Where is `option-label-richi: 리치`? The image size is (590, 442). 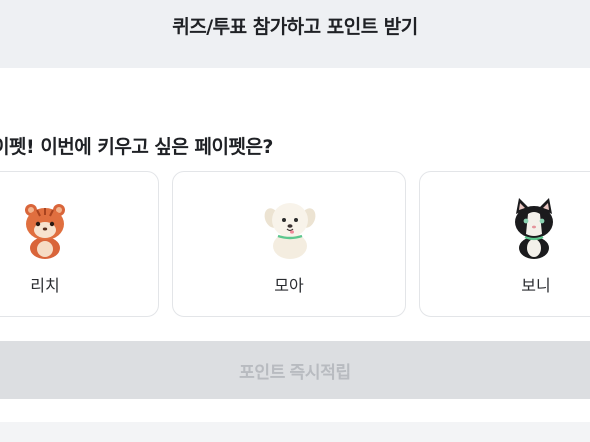 option-label-richi: 리치 is located at coordinates (45, 285).